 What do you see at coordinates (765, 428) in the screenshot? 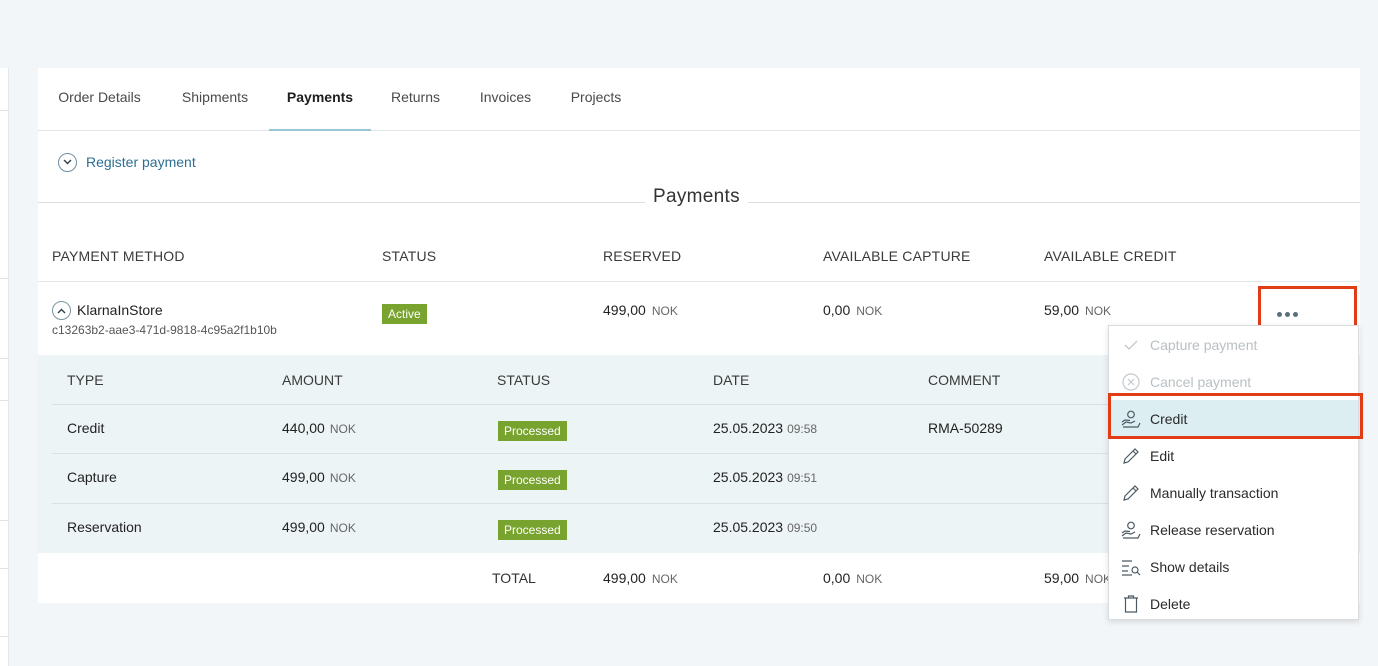
I see `tx-date: 25.05.2023 09:58` at bounding box center [765, 428].